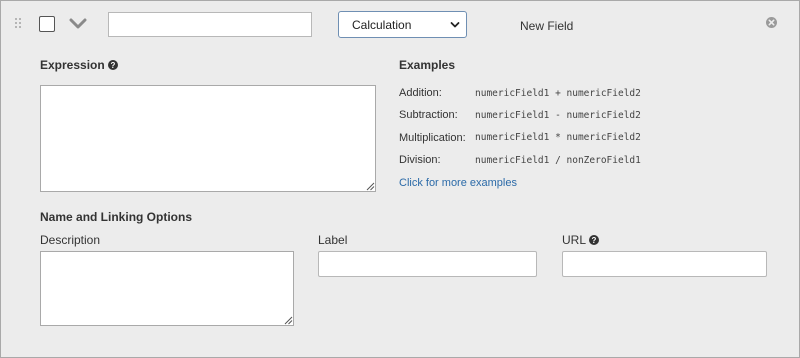  I want to click on example-label: Addition:, so click(420, 93).